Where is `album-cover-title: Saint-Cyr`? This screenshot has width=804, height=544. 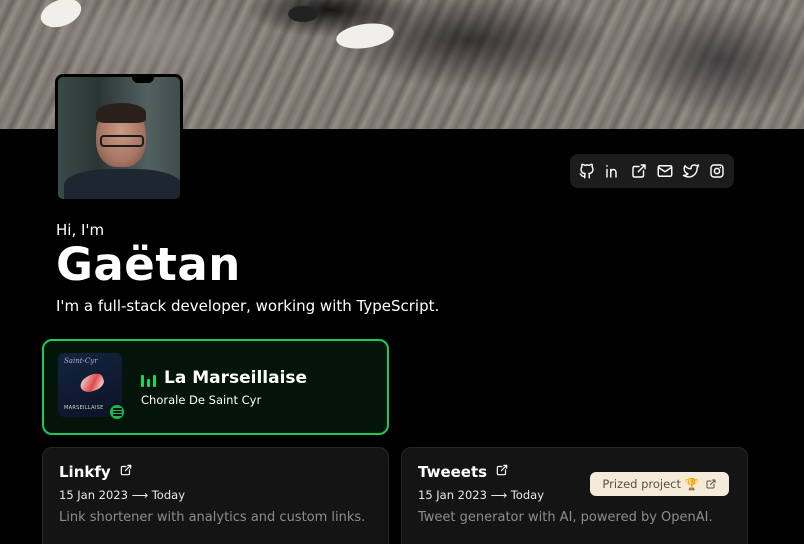
album-cover-title: Saint-Cyr is located at coordinates (81, 361).